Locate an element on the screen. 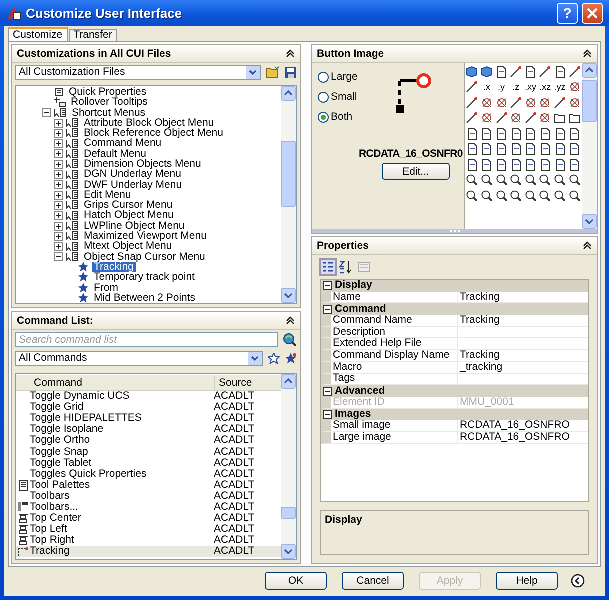  command-row: Toggle Dynamic UCS ACADLT is located at coordinates (148, 396).